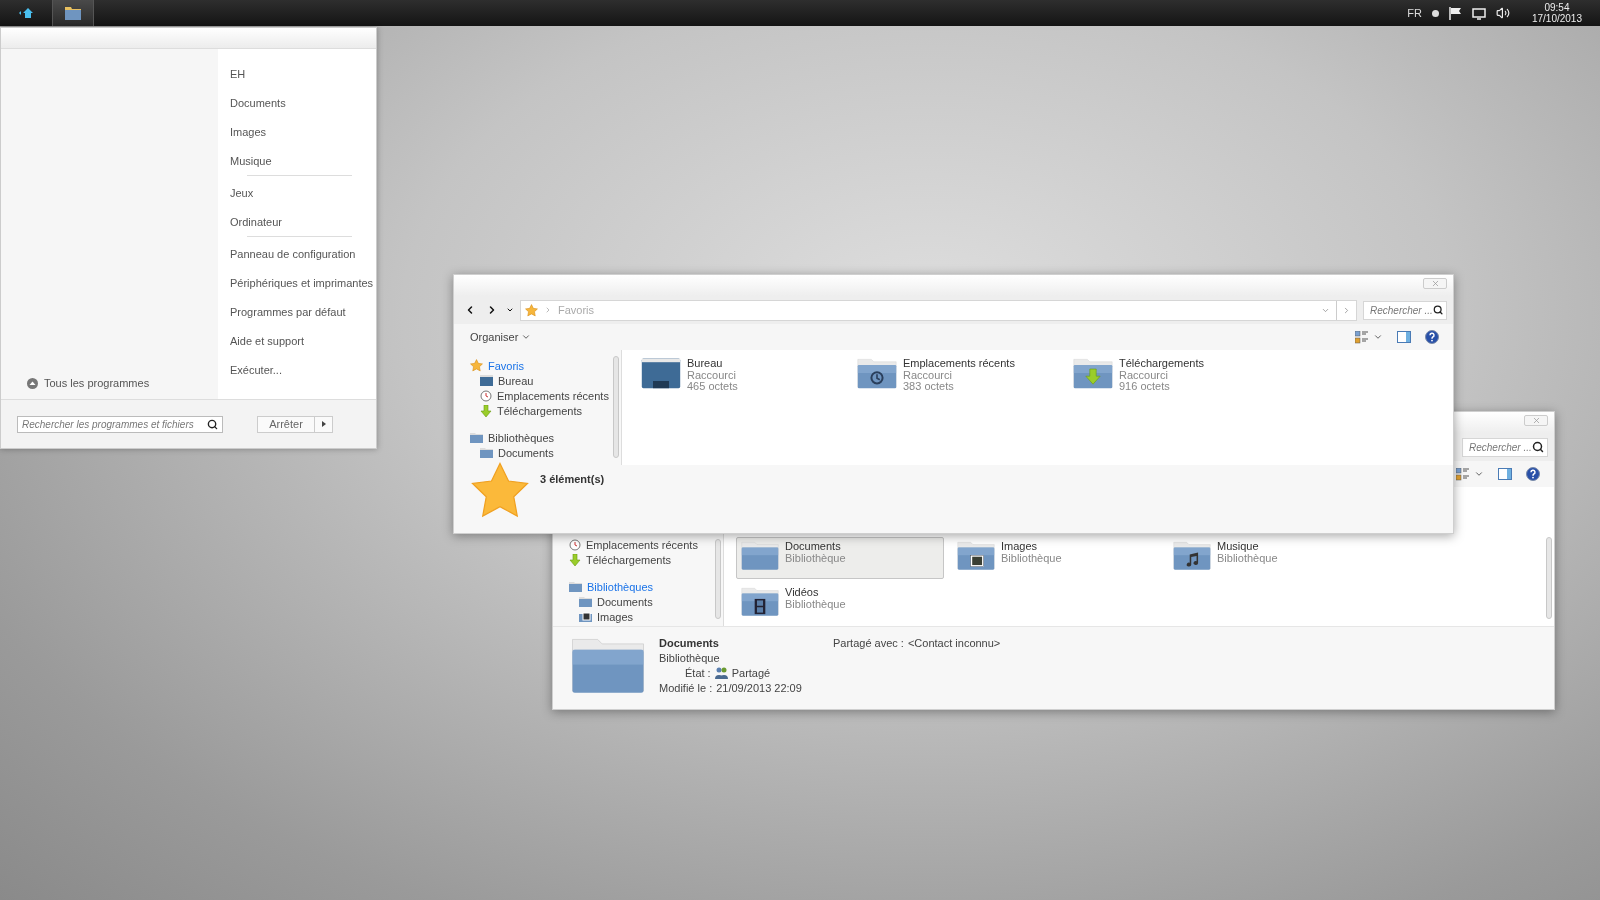  Describe the element at coordinates (661, 373) in the screenshot. I see `desktop-icon` at that location.